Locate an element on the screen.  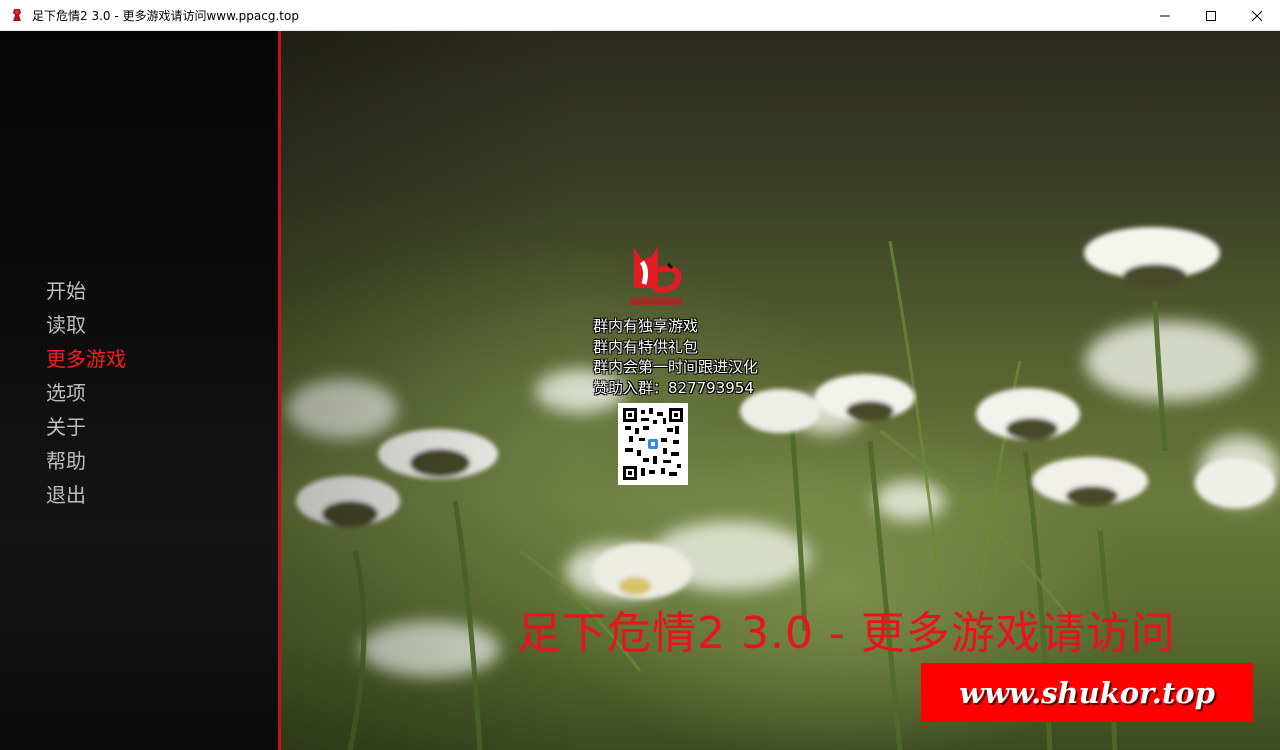
menu-item-quit: 退出 is located at coordinates (86, 495).